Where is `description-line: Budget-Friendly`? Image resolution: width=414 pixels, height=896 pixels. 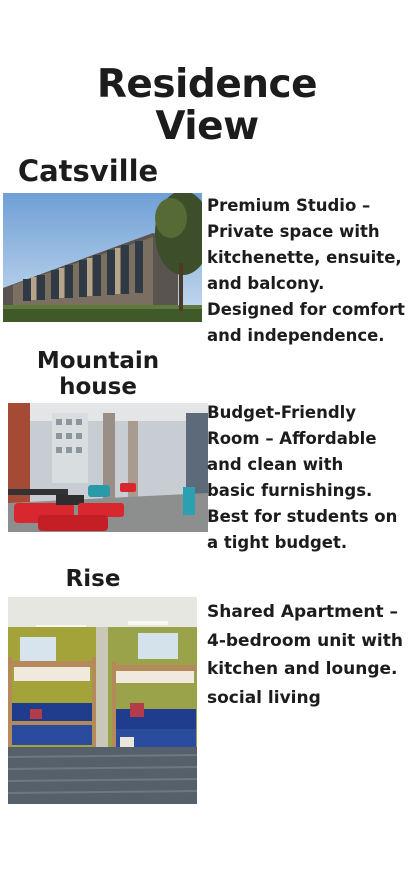 description-line: Budget-Friendly is located at coordinates (282, 412).